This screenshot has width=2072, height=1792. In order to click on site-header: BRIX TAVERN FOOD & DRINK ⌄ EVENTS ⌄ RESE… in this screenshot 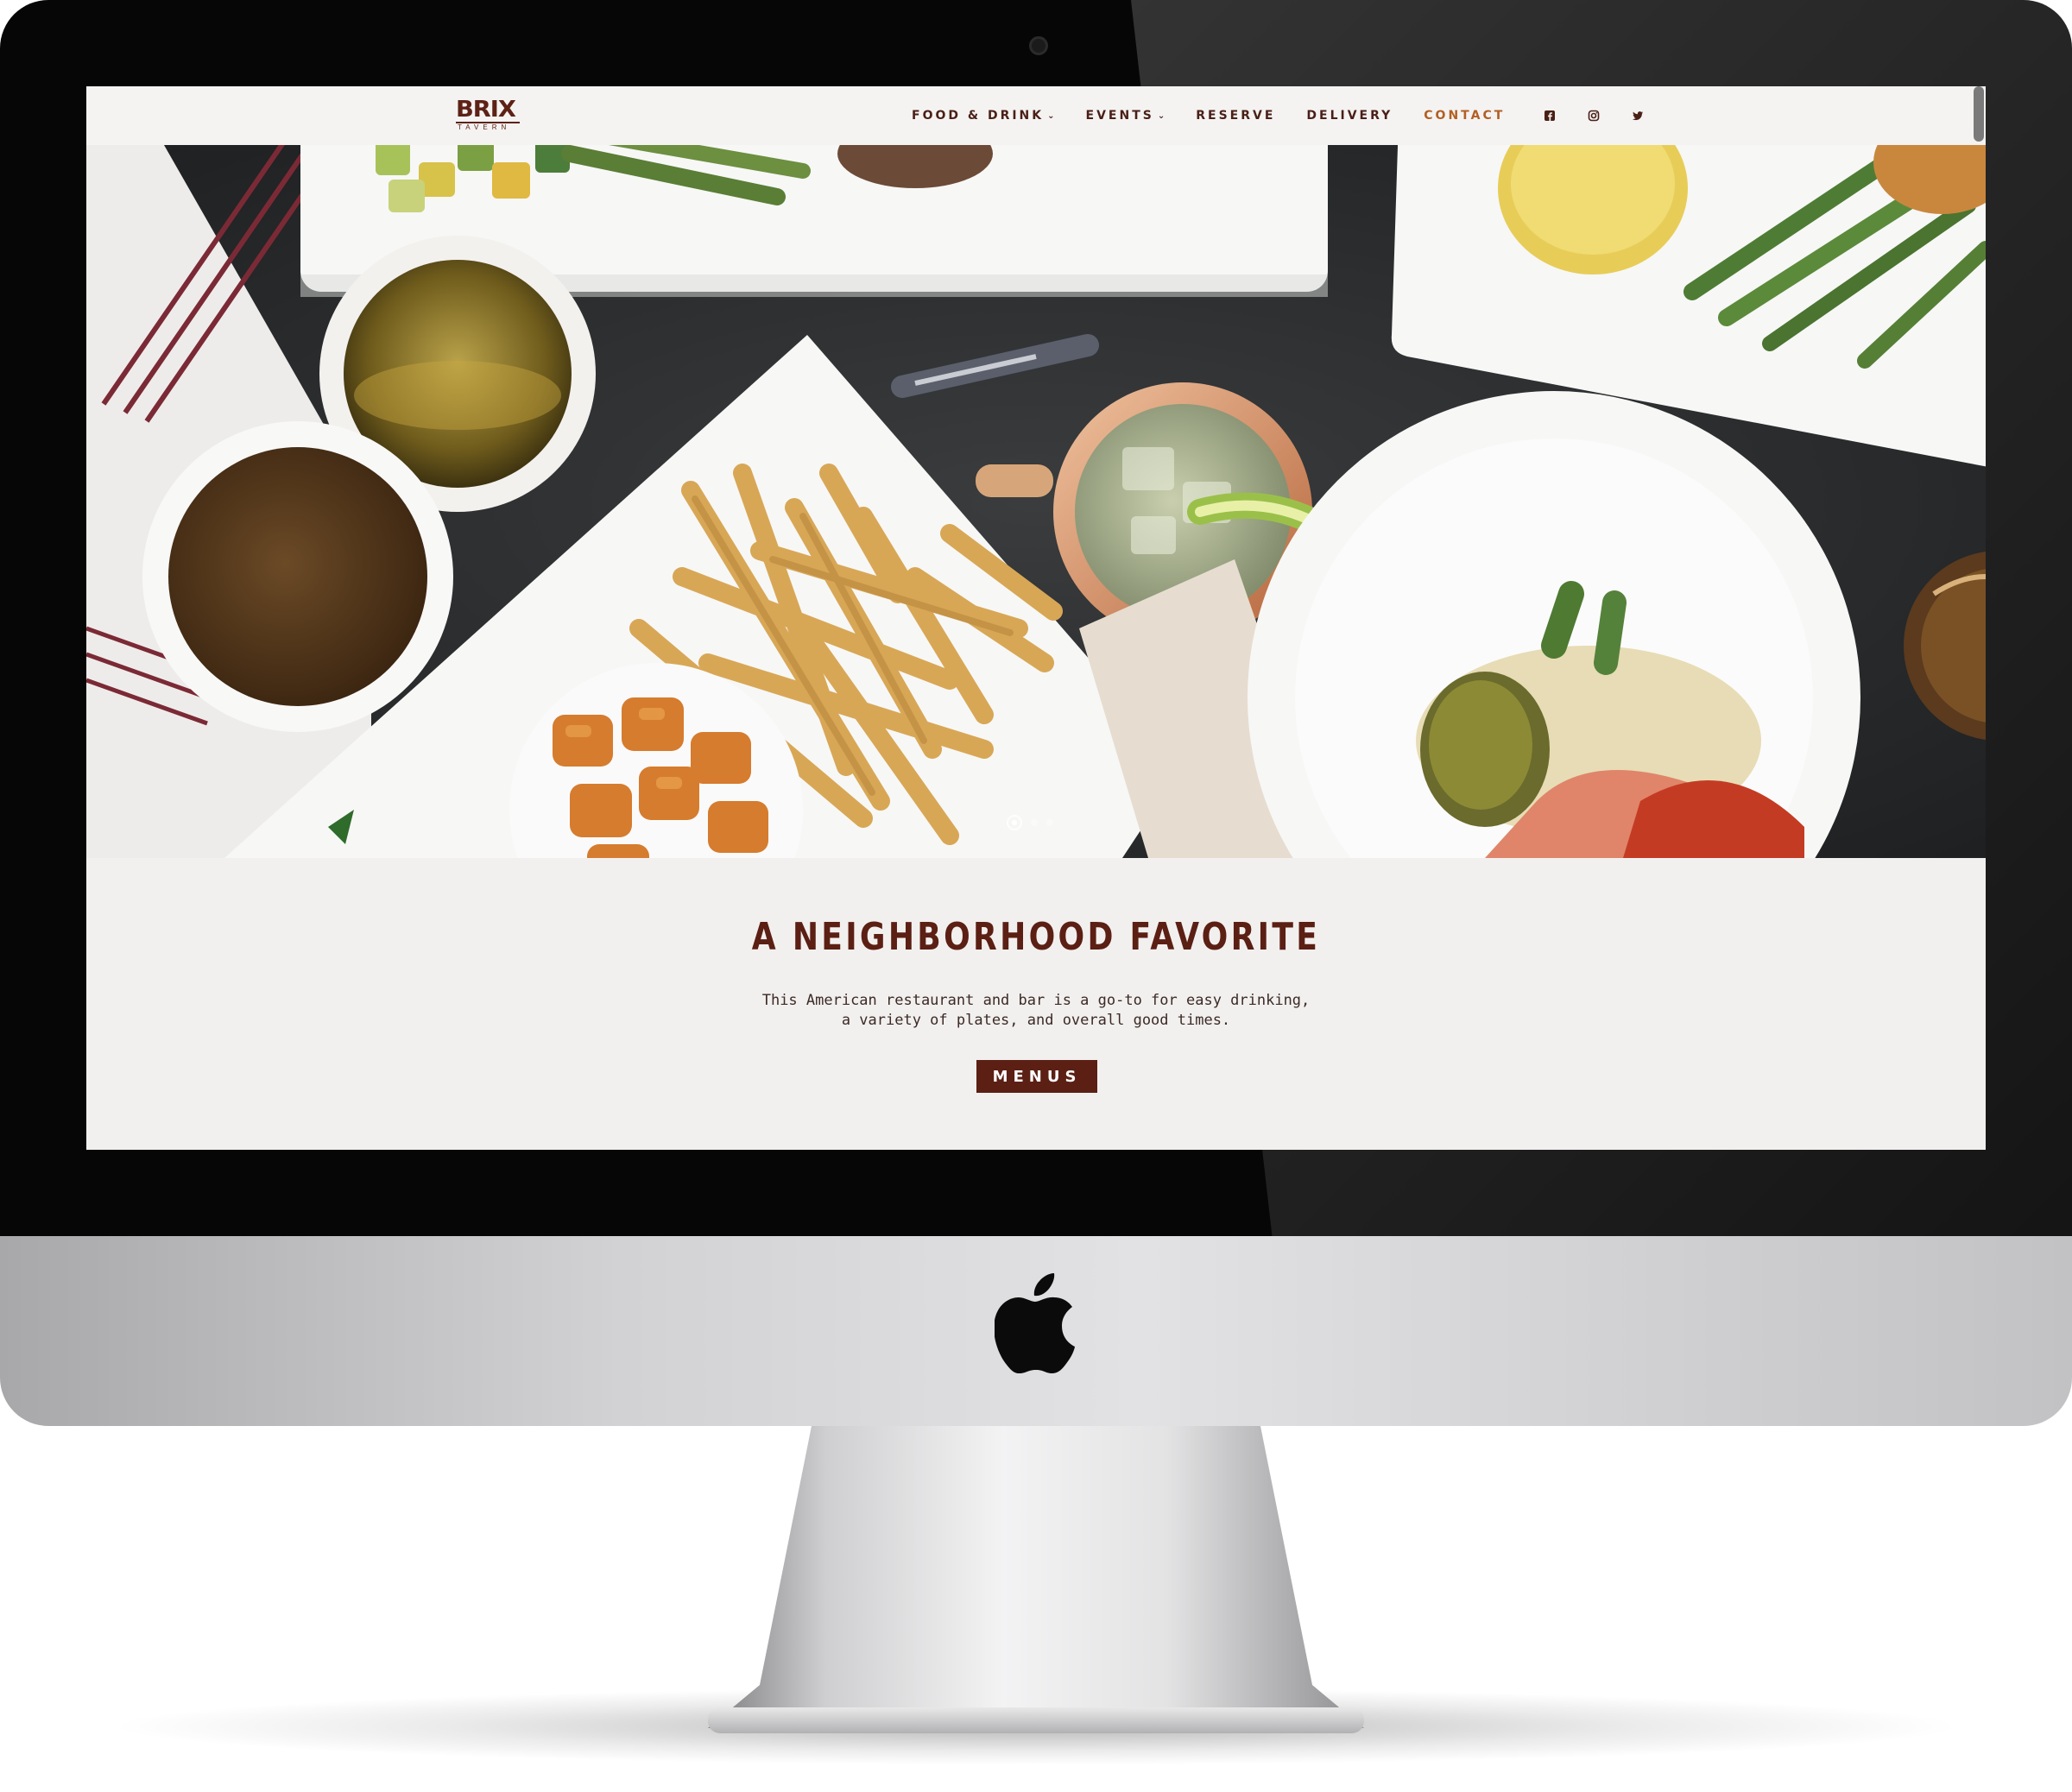, I will do `click(1036, 116)`.